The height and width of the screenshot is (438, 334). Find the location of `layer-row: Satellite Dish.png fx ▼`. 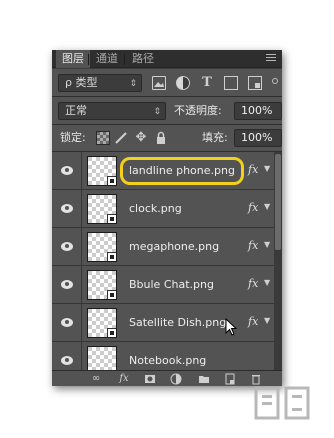

layer-row: Satellite Dish.png fx ▼ is located at coordinates (163, 323).